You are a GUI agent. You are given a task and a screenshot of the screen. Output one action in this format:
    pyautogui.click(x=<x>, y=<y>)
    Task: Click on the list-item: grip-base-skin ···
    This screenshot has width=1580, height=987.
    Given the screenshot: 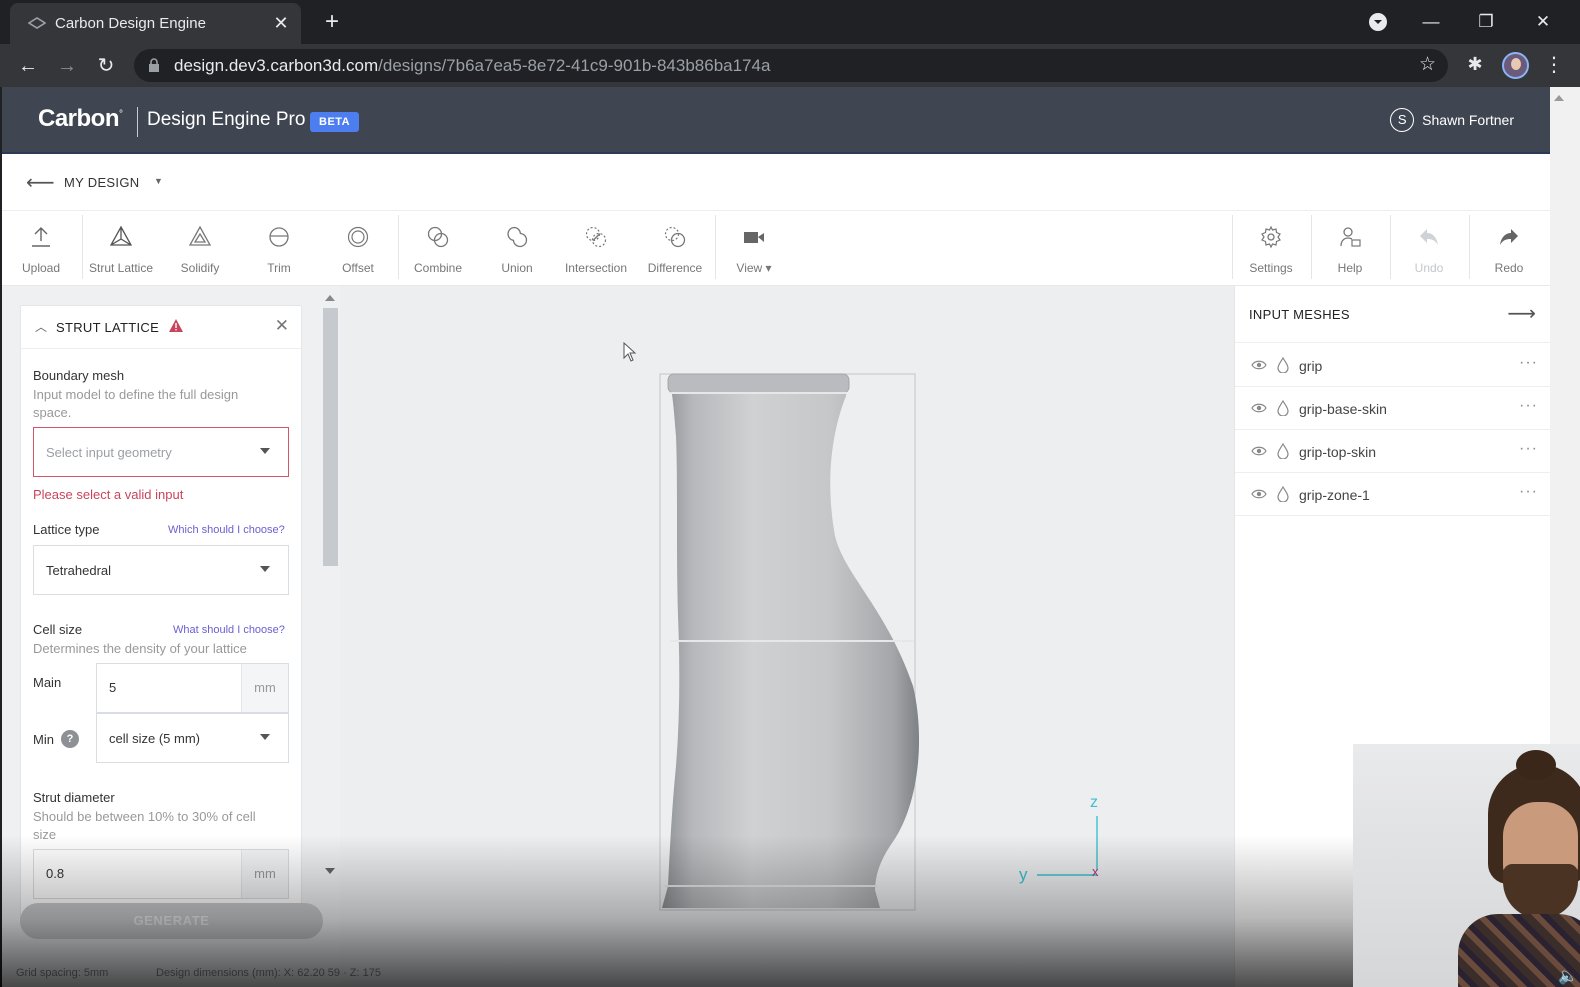 What is the action you would take?
    pyautogui.click(x=1392, y=408)
    